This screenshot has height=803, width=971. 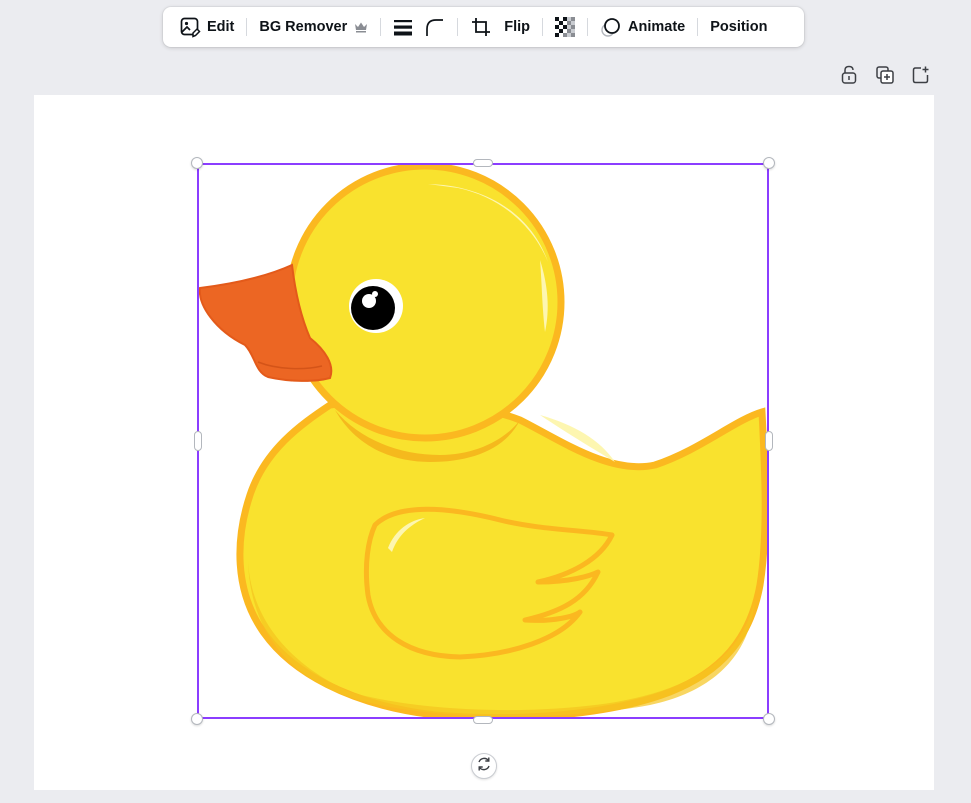 I want to click on flip-button: Flip, so click(x=517, y=27).